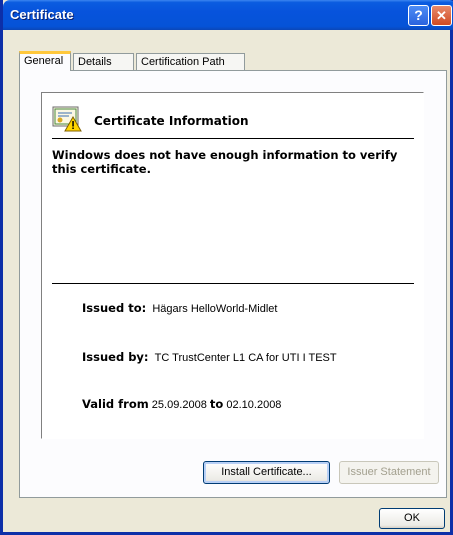  I want to click on valid-to-value: 02.10.2008, so click(254, 405).